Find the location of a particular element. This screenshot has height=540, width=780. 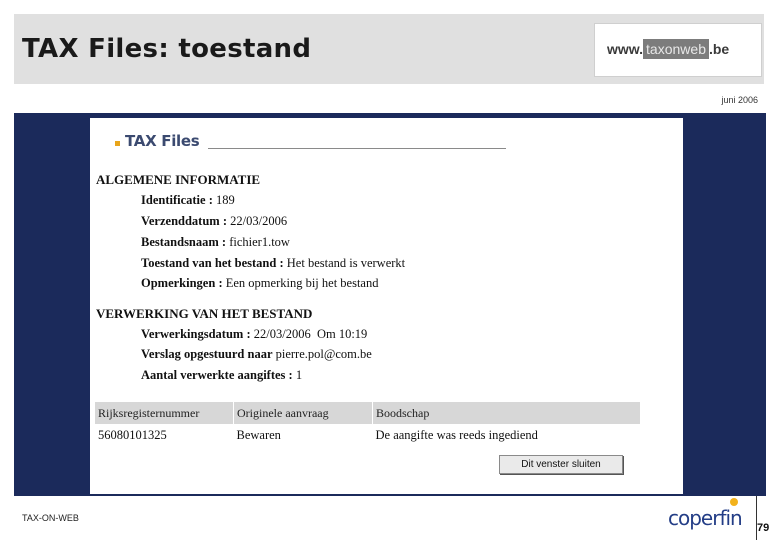

logo-dot-icon is located at coordinates (734, 502).